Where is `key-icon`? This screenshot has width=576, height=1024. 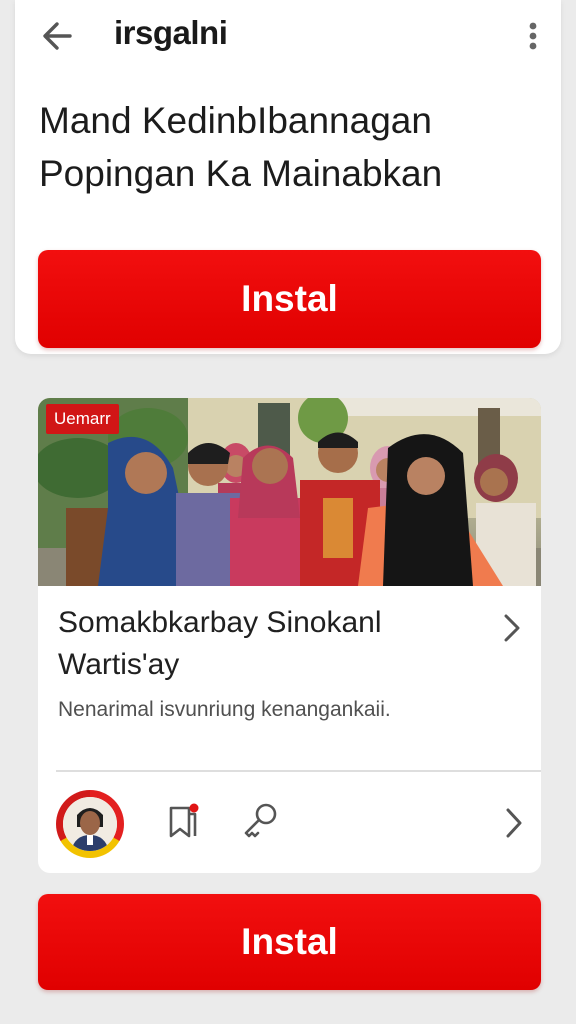
key-icon is located at coordinates (260, 820).